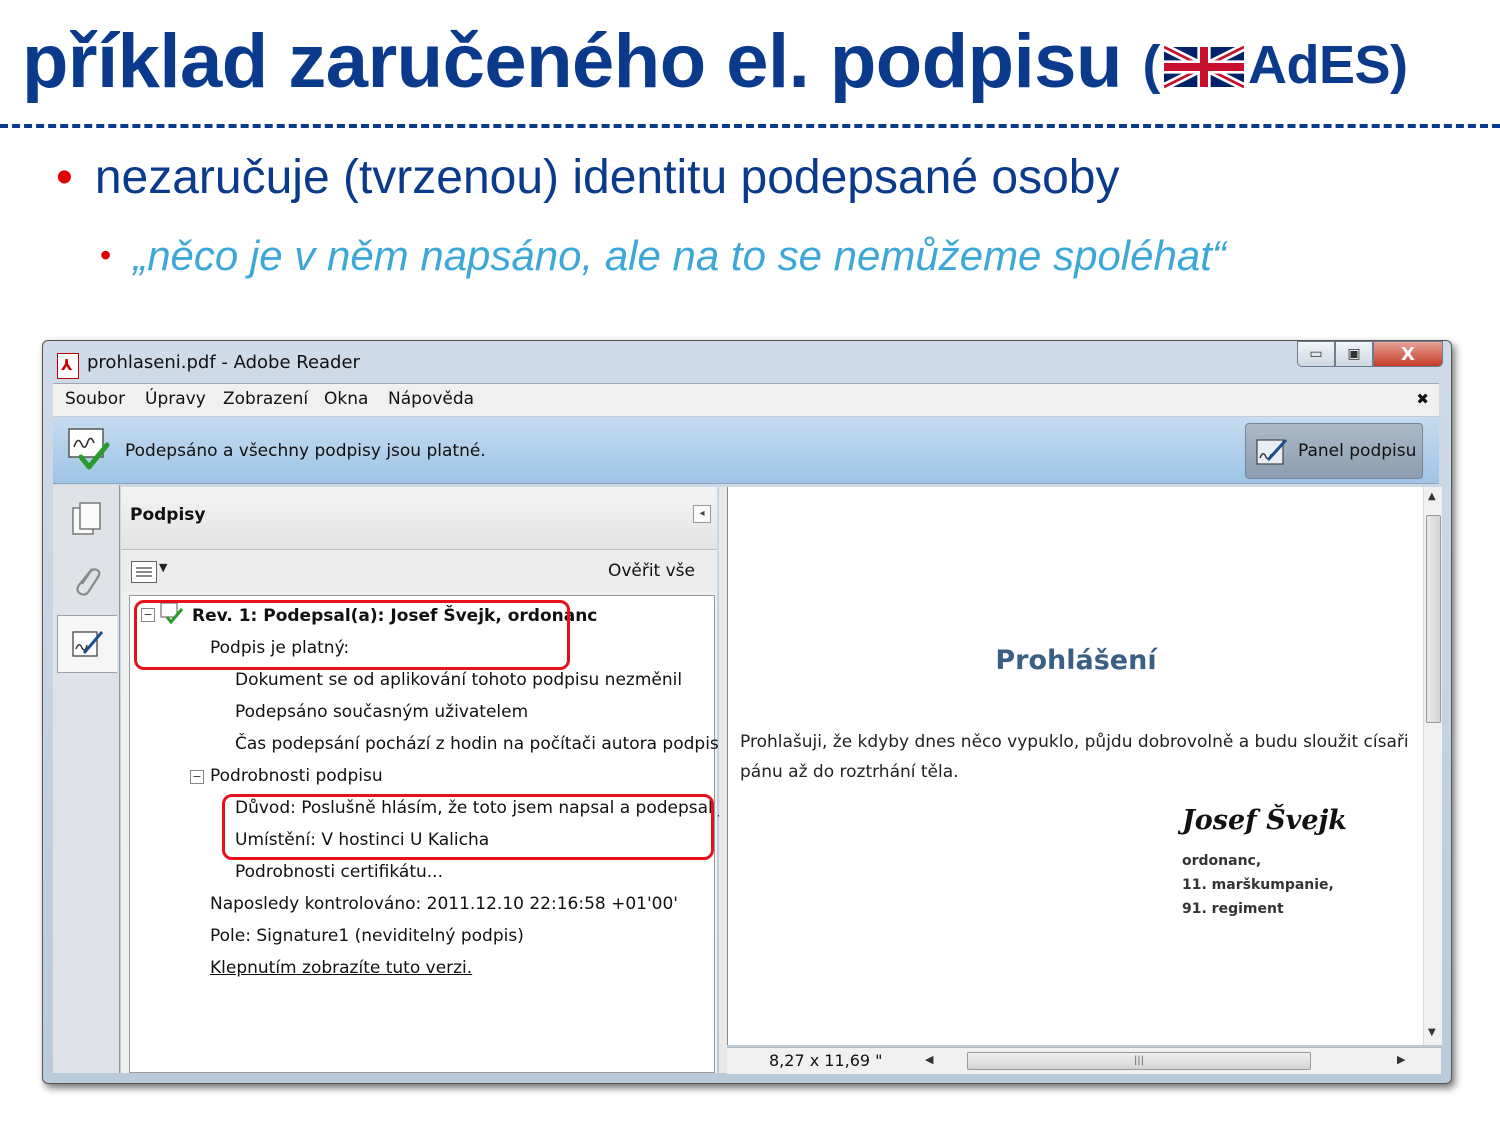  What do you see at coordinates (341, 968) in the screenshot?
I see `tree-view-version-link: Klepnutím zobrazíte tuto verzi.` at bounding box center [341, 968].